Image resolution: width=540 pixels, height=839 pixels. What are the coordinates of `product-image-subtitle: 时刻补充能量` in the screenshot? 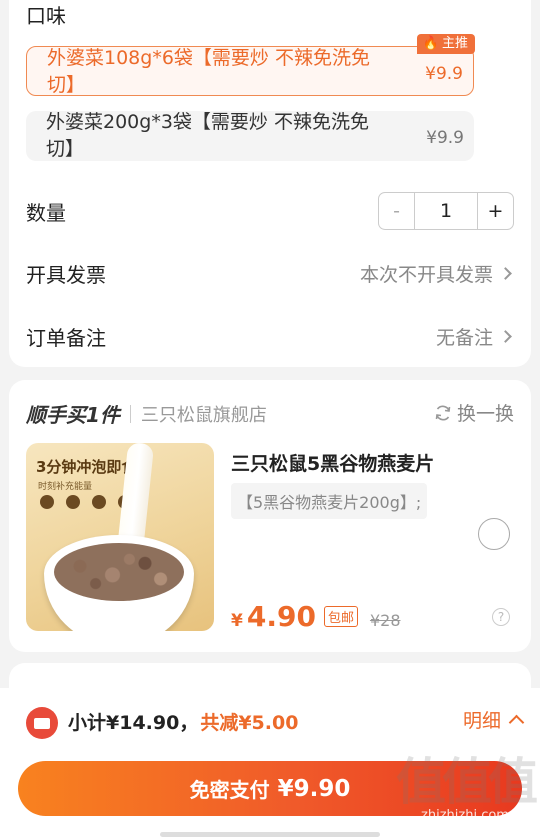 It's located at (65, 487).